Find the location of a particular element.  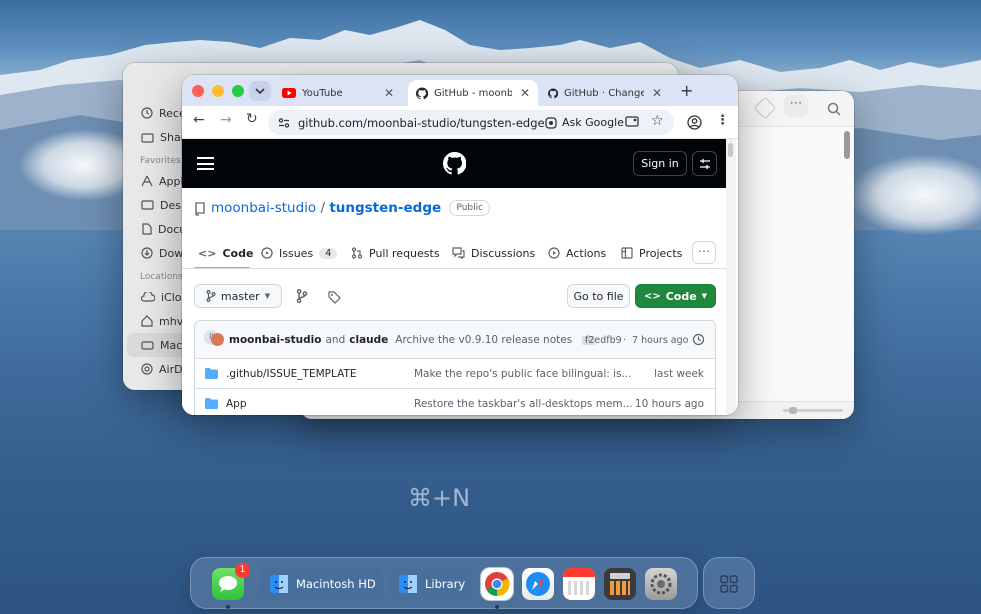

bookmark-star-icon: ☆ is located at coordinates (657, 121).